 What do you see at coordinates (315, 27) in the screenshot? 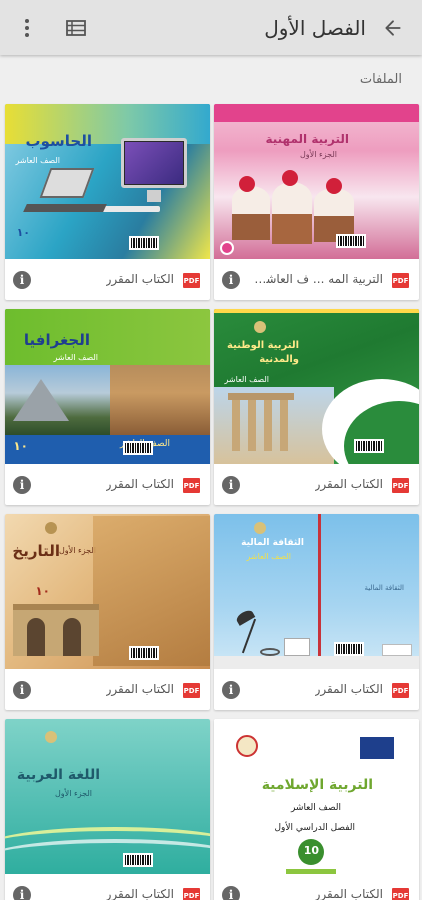
I see `page-title: الفصل الأول` at bounding box center [315, 27].